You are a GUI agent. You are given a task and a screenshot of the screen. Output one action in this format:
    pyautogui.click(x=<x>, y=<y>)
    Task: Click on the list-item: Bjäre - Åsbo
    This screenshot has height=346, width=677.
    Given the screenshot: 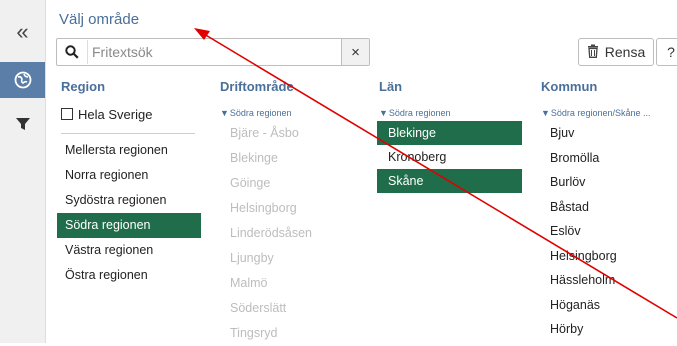 What is the action you would take?
    pyautogui.click(x=264, y=133)
    